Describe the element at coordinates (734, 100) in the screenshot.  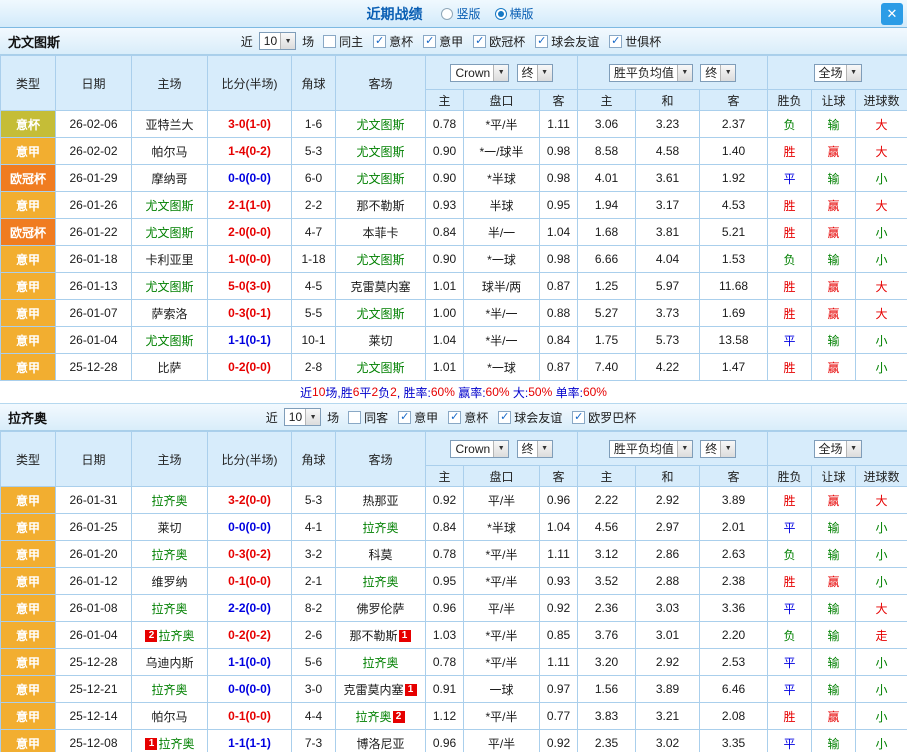
I see `sub-header-avg-away: 客` at that location.